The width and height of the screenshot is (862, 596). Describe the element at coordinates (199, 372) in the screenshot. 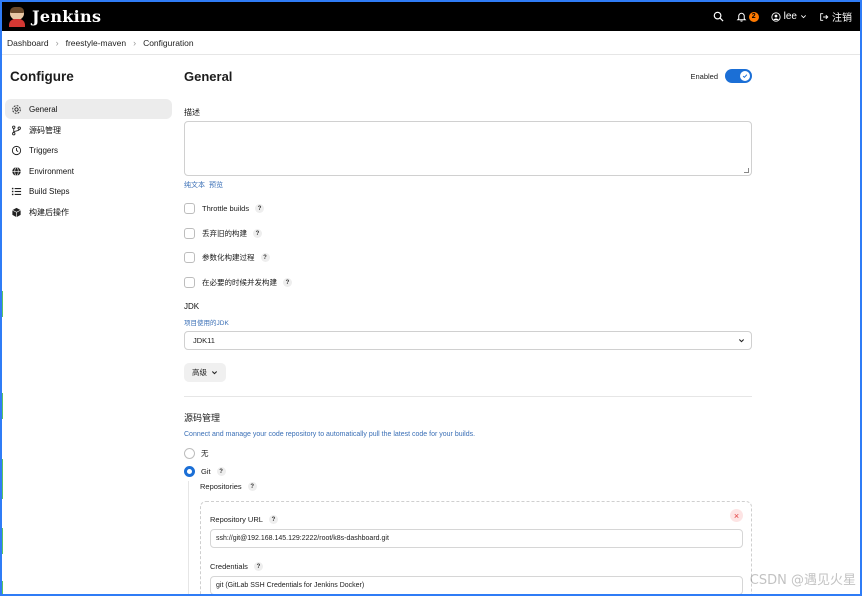

I see `advanced-label: 高级` at that location.